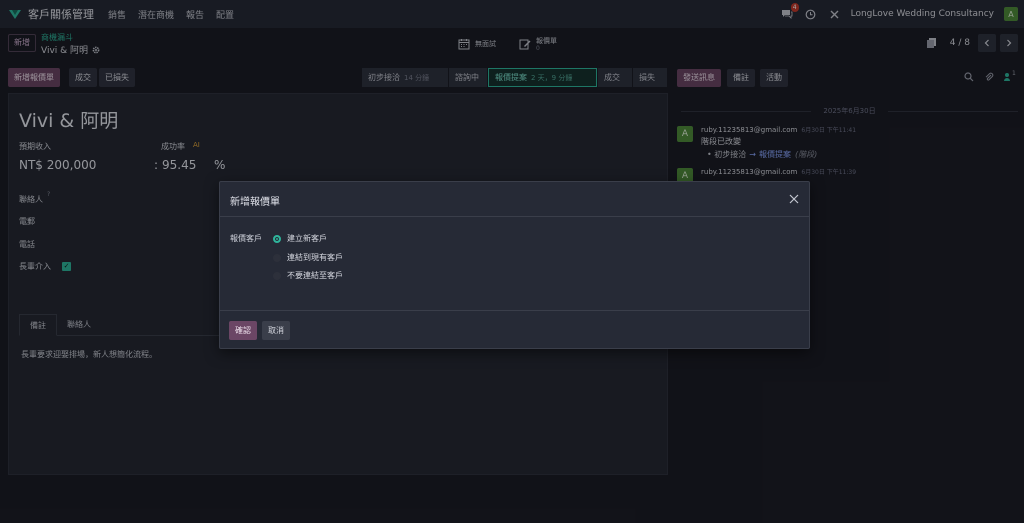 The width and height of the screenshot is (1024, 523). I want to click on quotation-customer-label: 報價客戶, so click(246, 238).